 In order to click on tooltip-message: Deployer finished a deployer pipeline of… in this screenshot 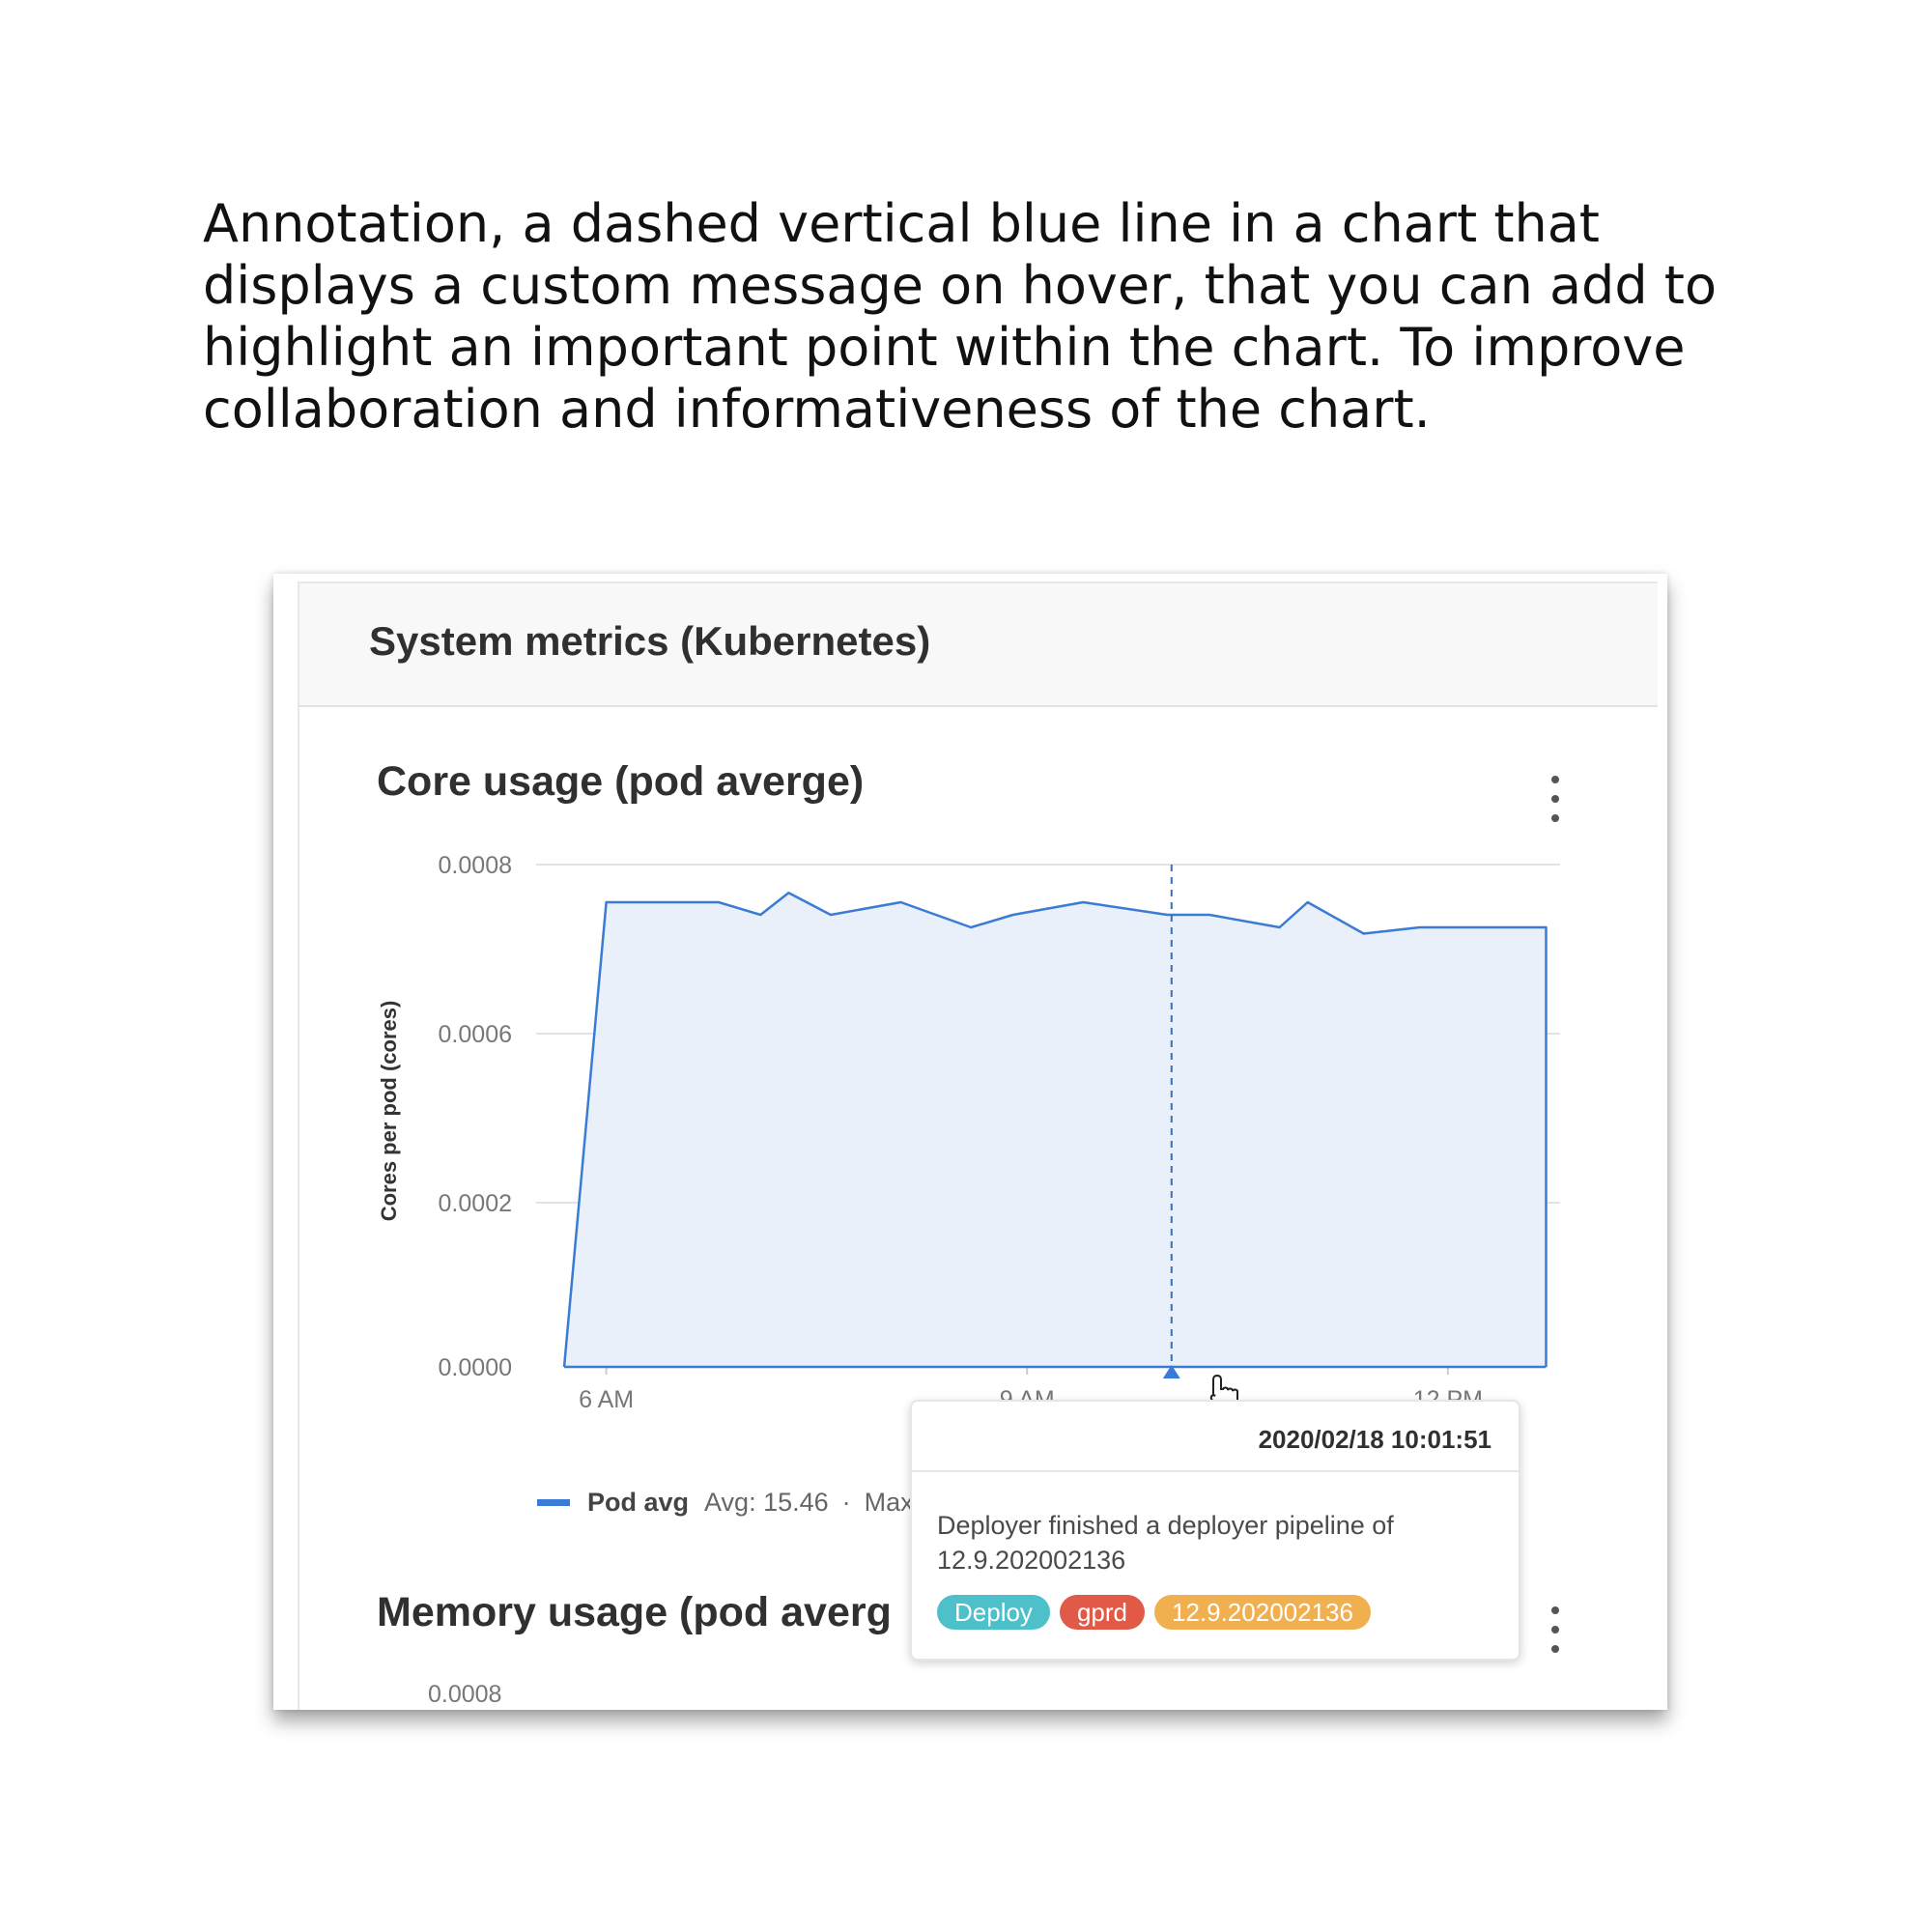, I will do `click(1165, 1543)`.